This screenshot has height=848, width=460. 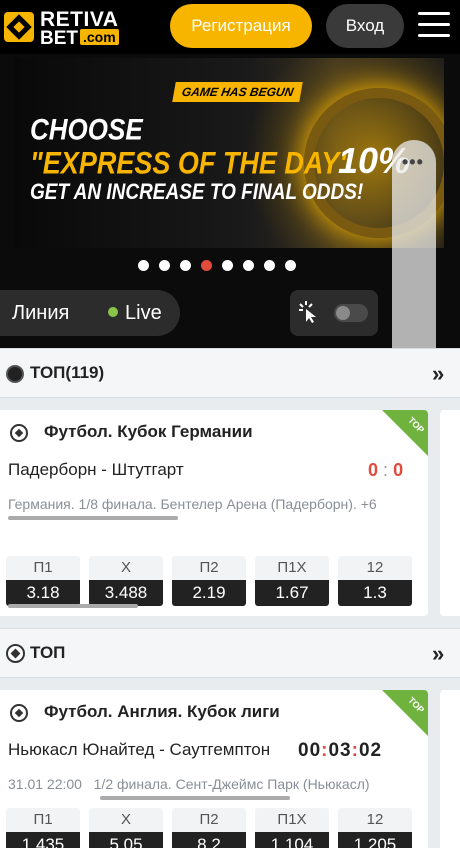 What do you see at coordinates (99, 37) in the screenshot?
I see `logo-com: .com` at bounding box center [99, 37].